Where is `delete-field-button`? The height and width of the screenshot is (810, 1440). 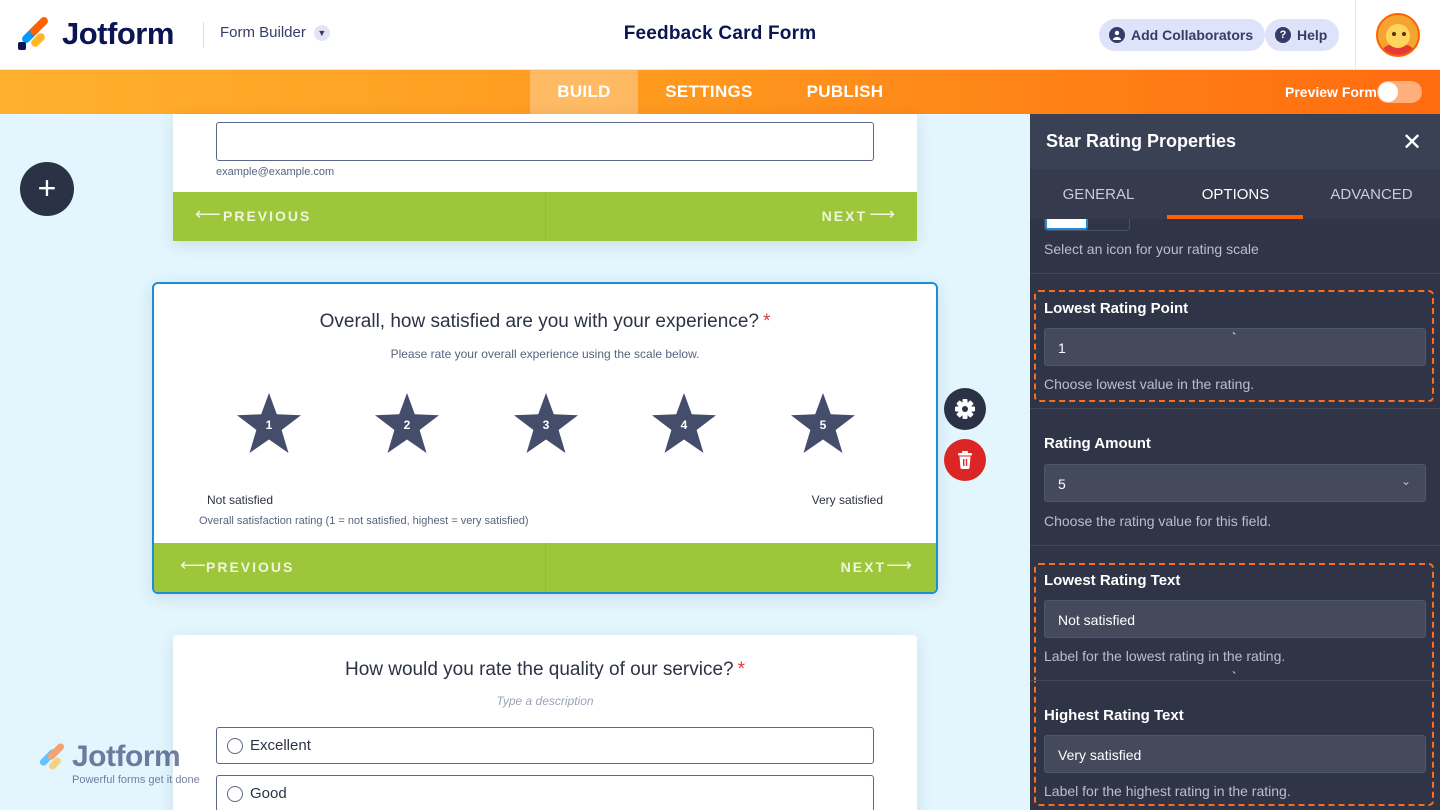
delete-field-button is located at coordinates (965, 460).